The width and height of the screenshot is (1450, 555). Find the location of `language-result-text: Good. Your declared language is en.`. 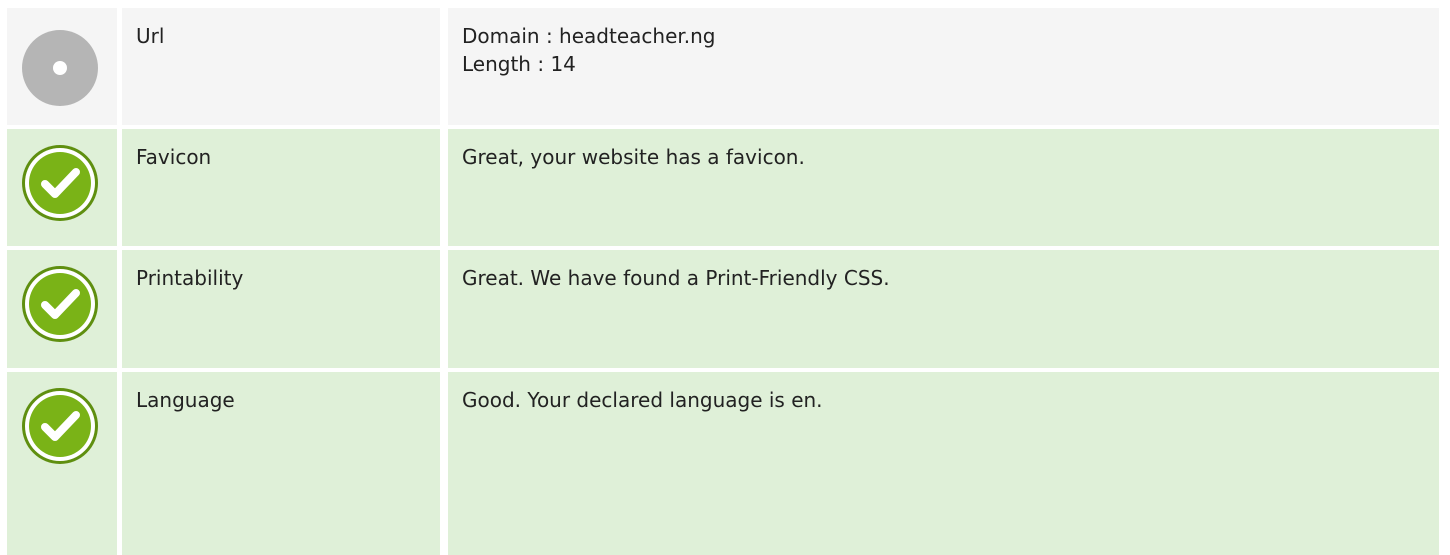

language-result-text: Good. Your declared language is en. is located at coordinates (642, 400).